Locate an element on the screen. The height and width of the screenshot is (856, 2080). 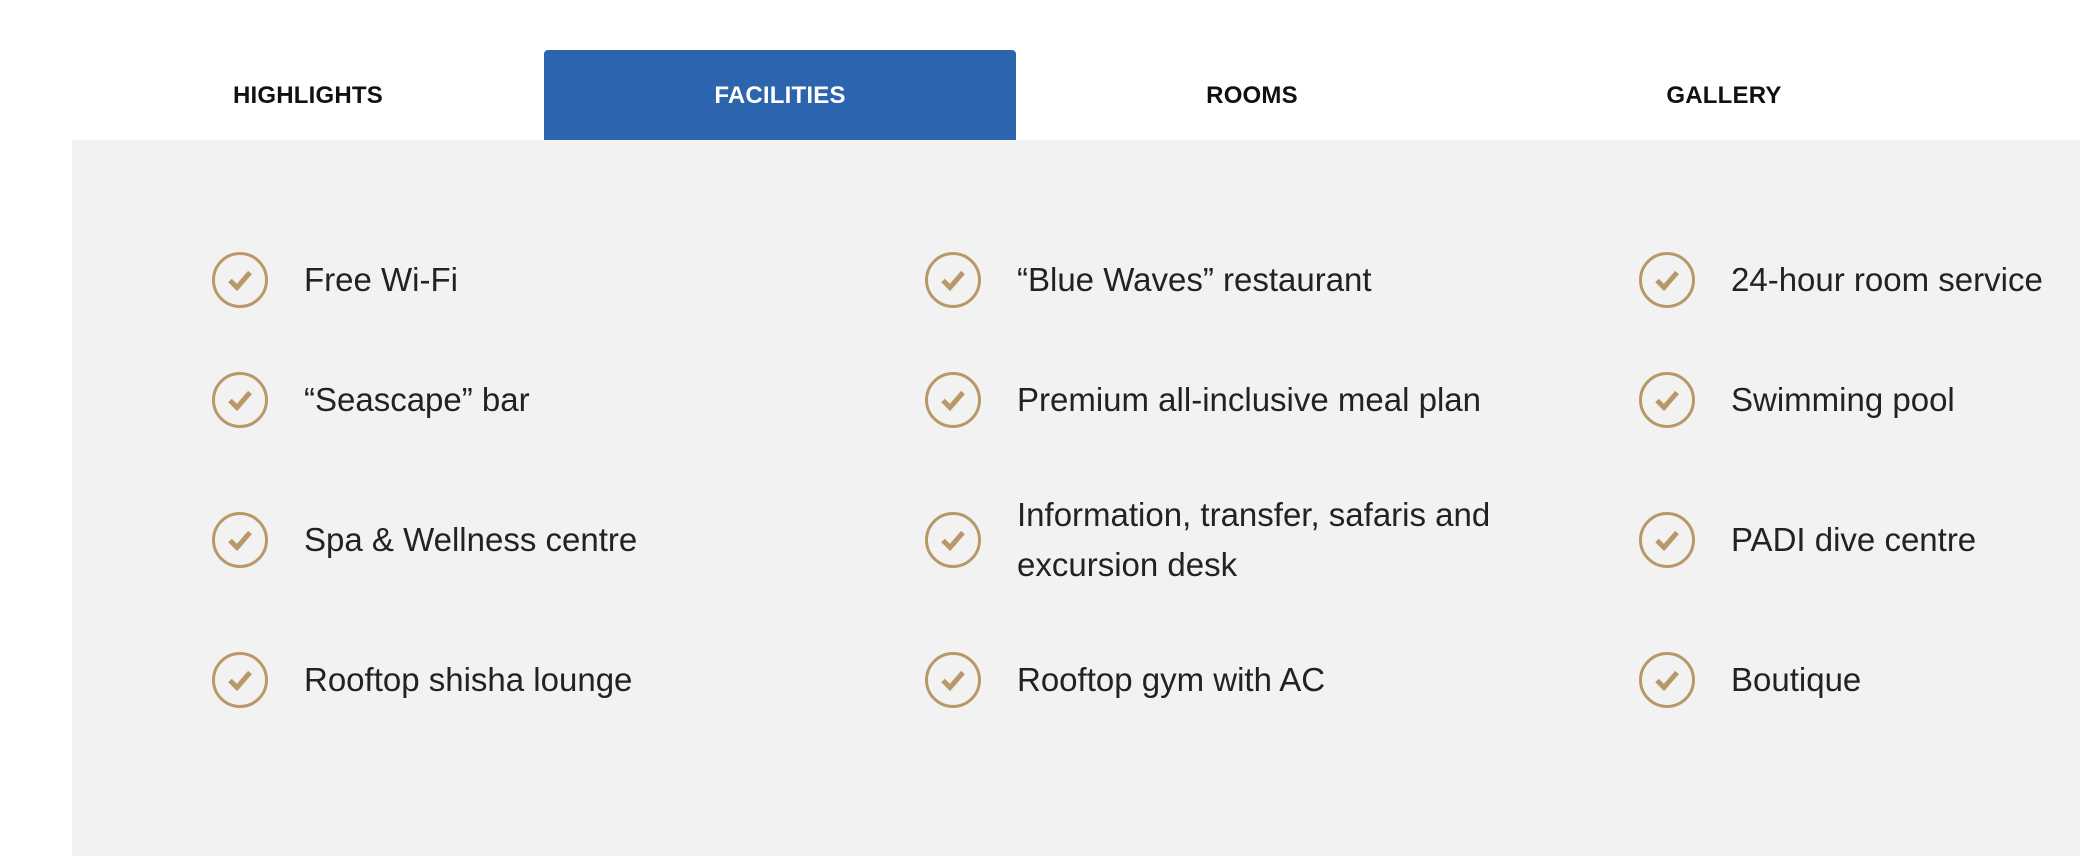
facility-label: Boutique is located at coordinates (1796, 679).